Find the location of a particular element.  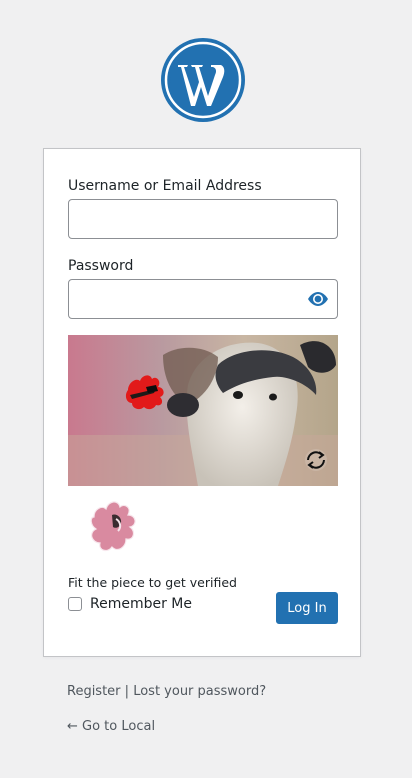

captcha-hint: Fit the piece to get verified is located at coordinates (152, 582).